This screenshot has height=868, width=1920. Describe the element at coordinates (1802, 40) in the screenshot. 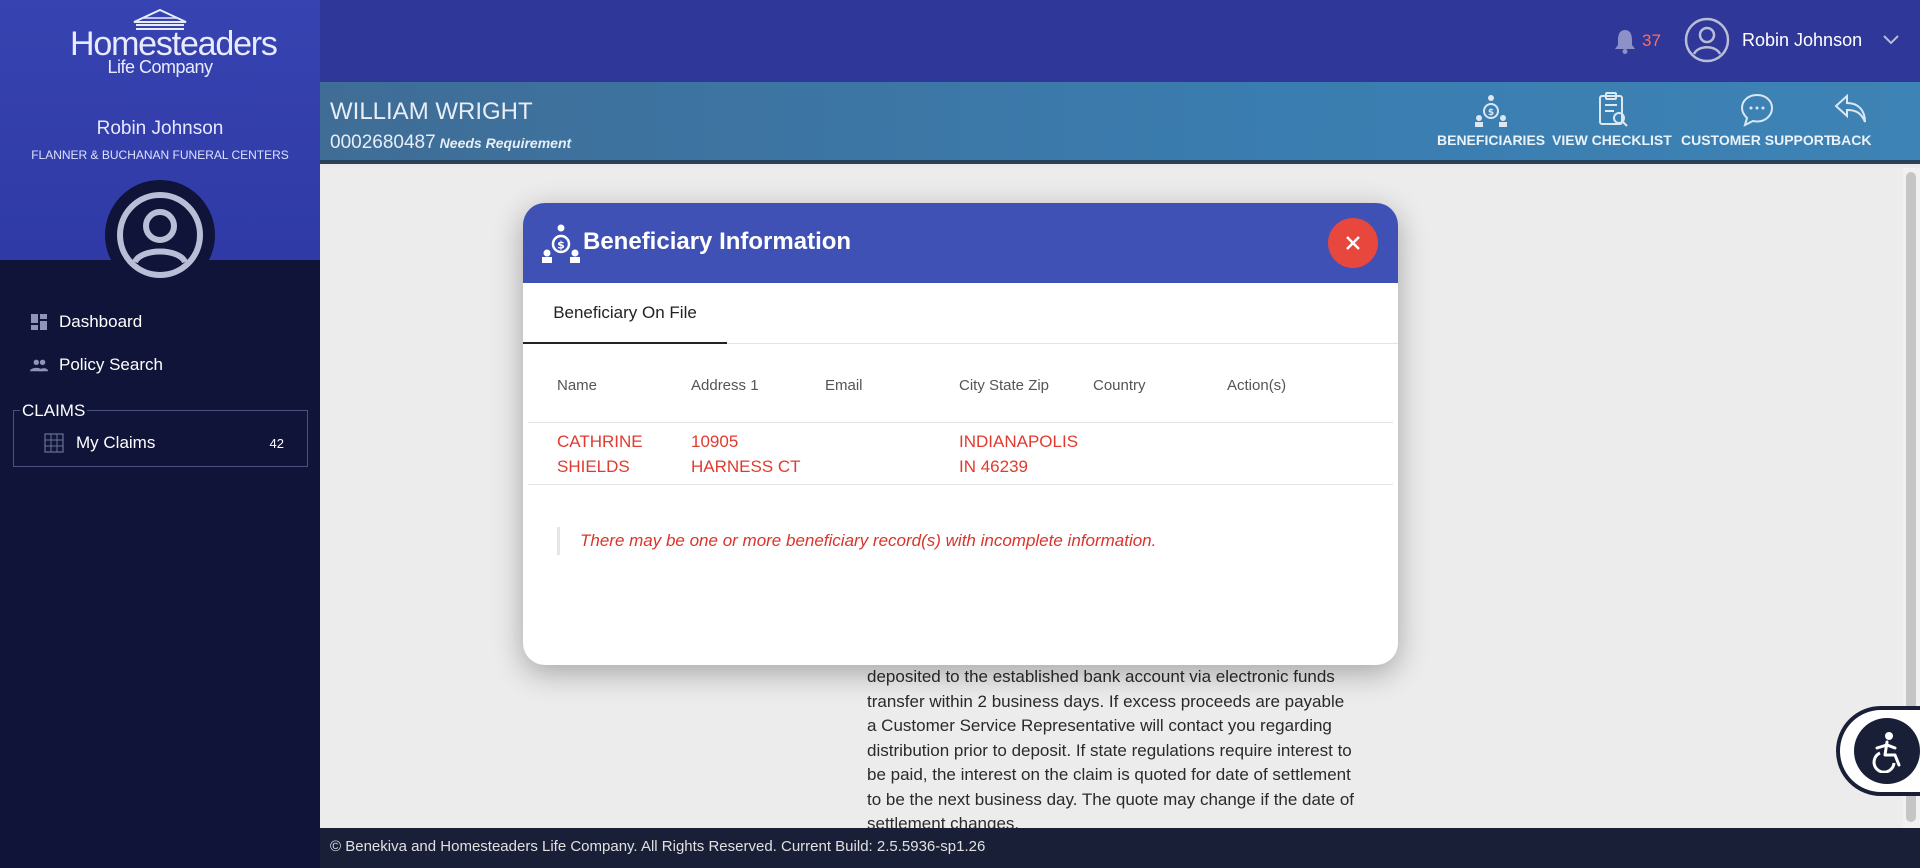

I see `header-user-name: Robin Johnson` at that location.